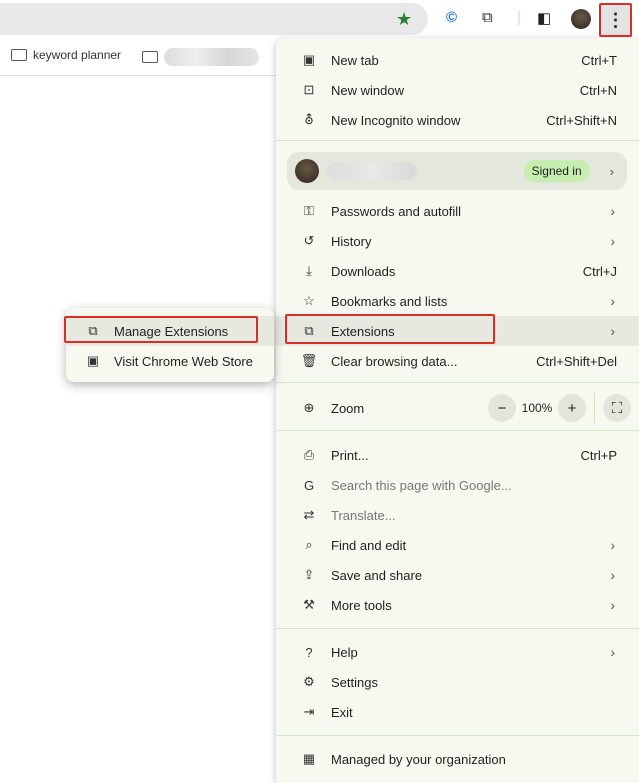 The width and height of the screenshot is (639, 783). I want to click on zoom-divider, so click(594, 408).